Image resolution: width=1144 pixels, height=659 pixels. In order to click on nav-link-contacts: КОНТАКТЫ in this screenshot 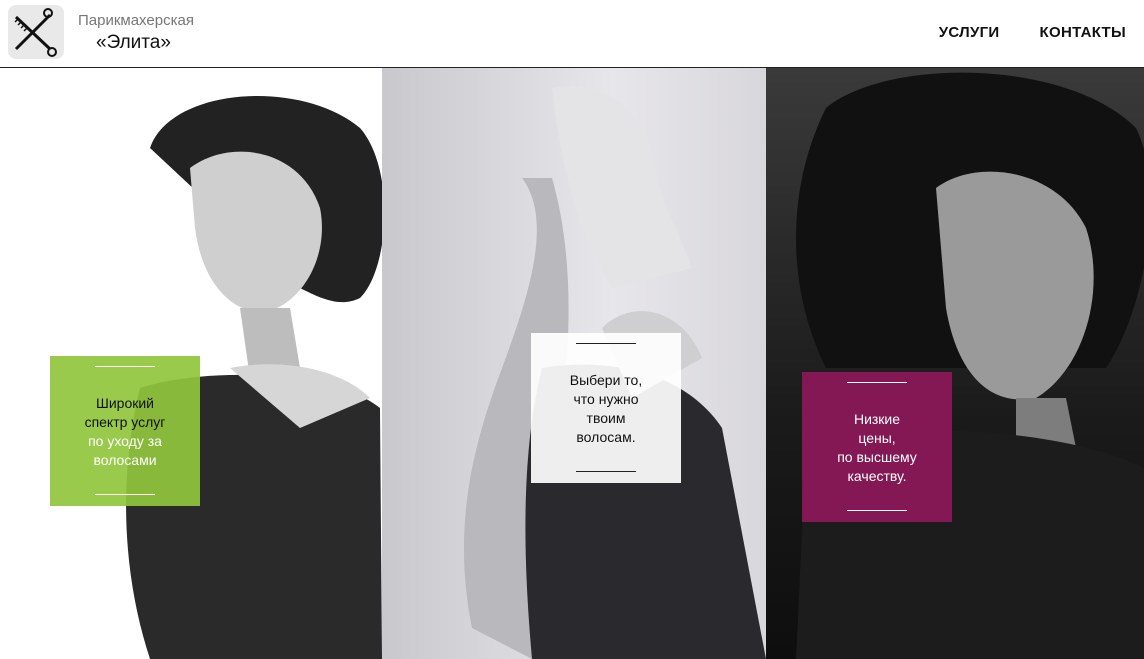, I will do `click(1083, 32)`.